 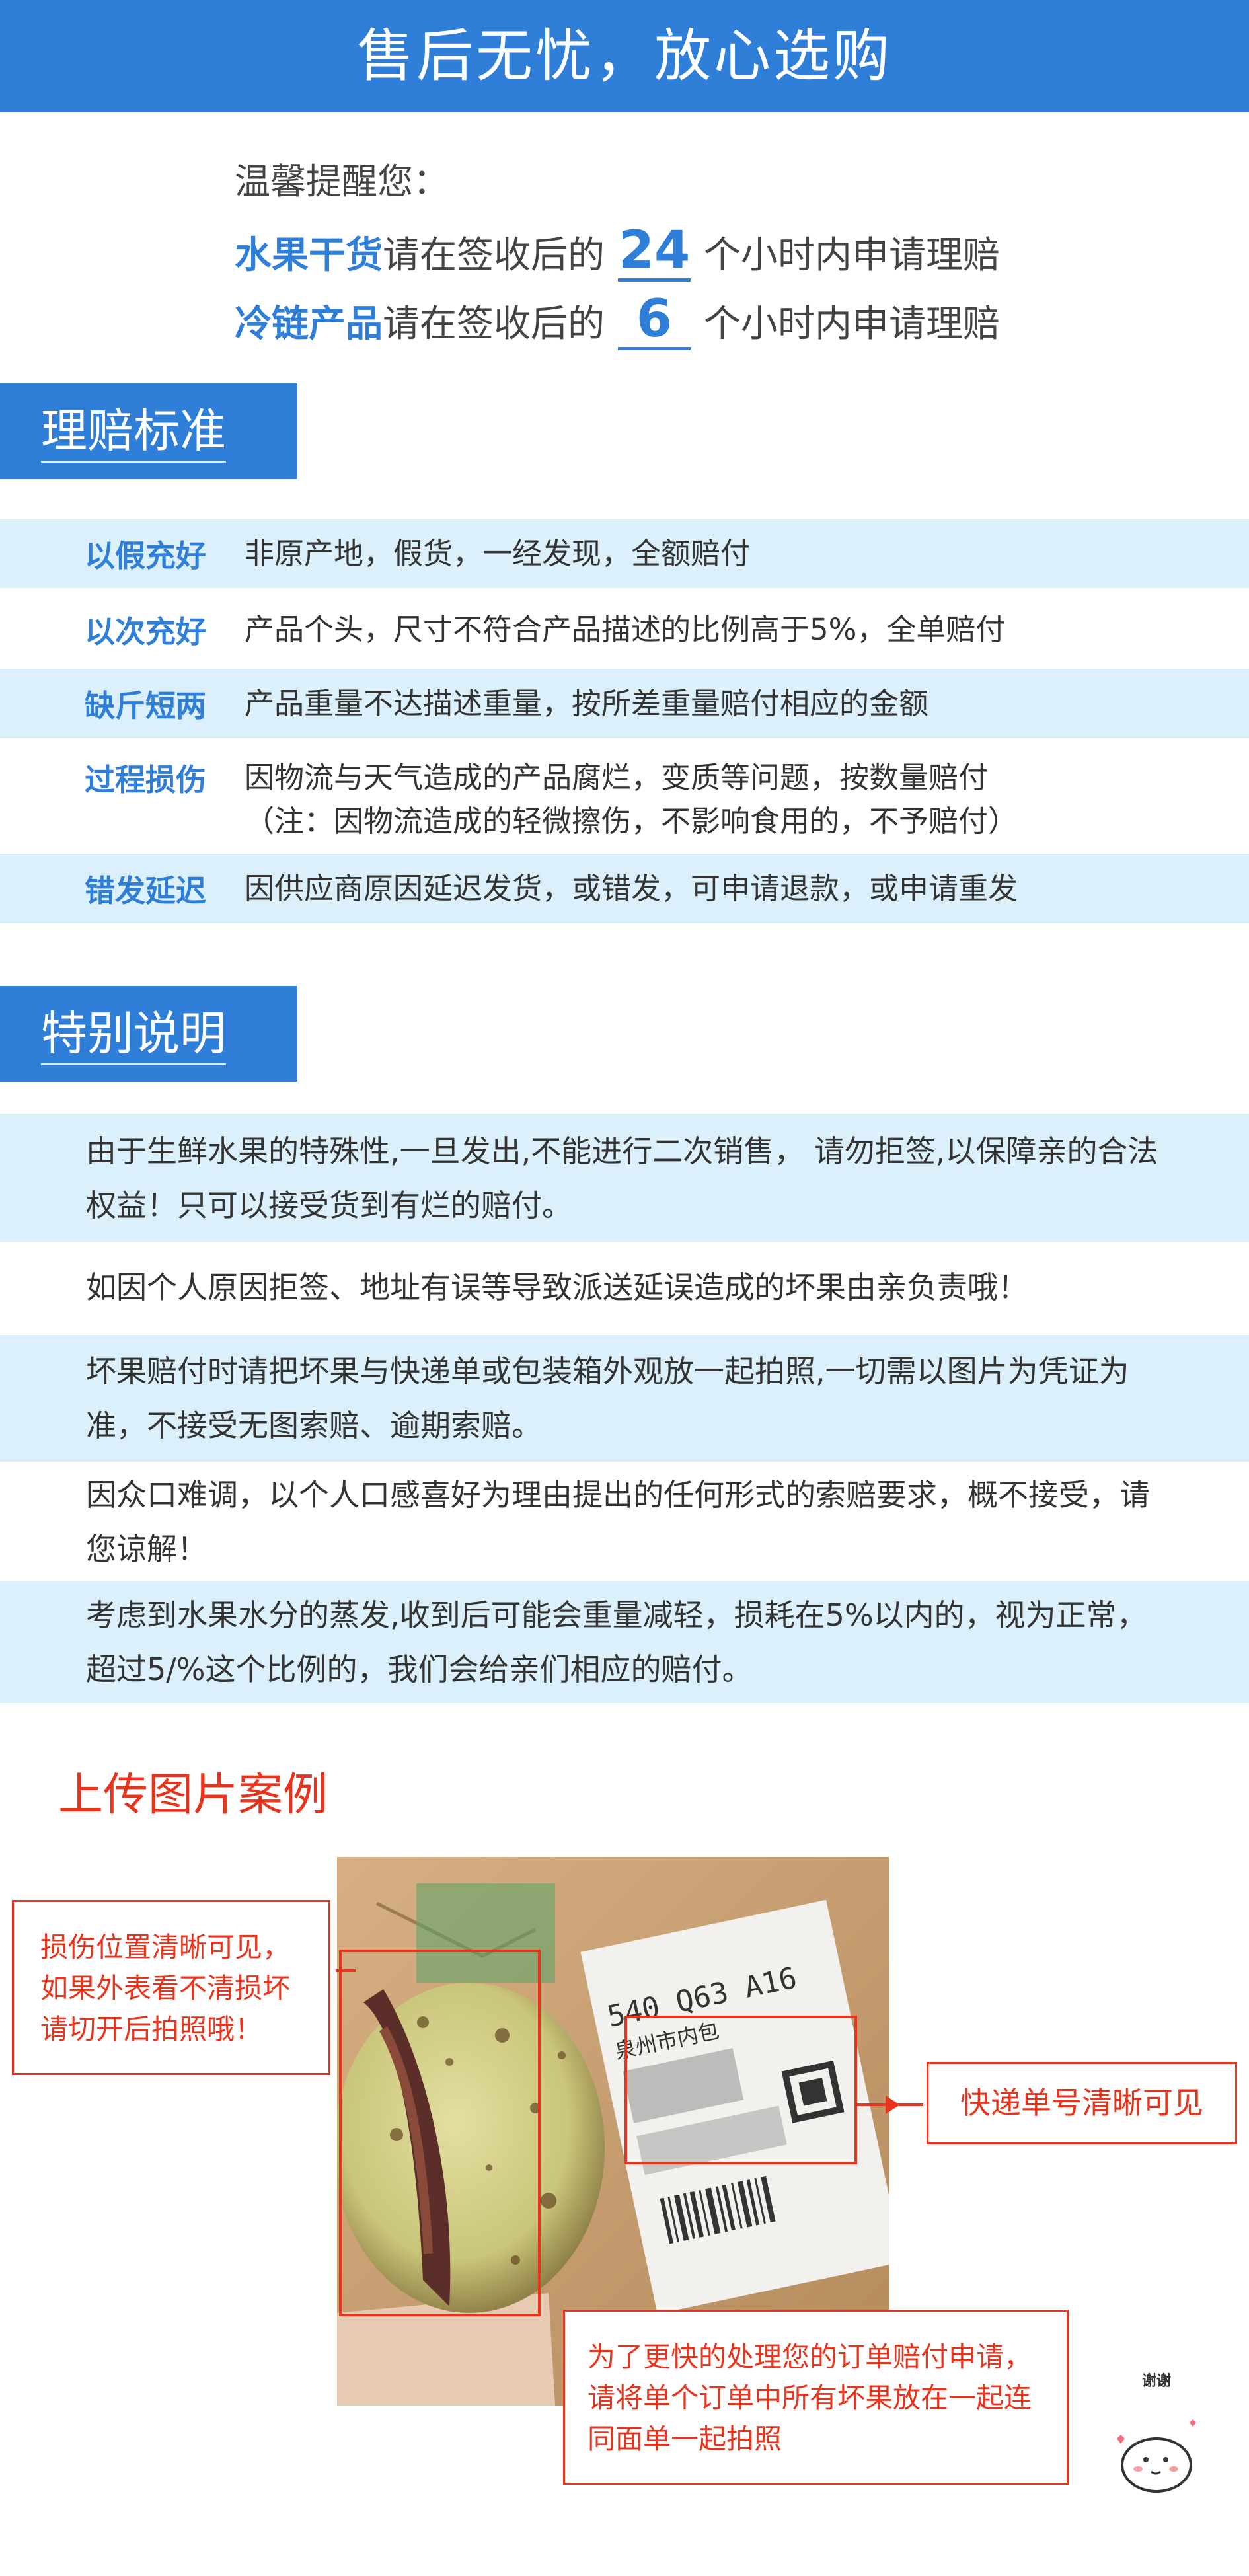 I want to click on reminder-hours: 6, so click(x=654, y=321).